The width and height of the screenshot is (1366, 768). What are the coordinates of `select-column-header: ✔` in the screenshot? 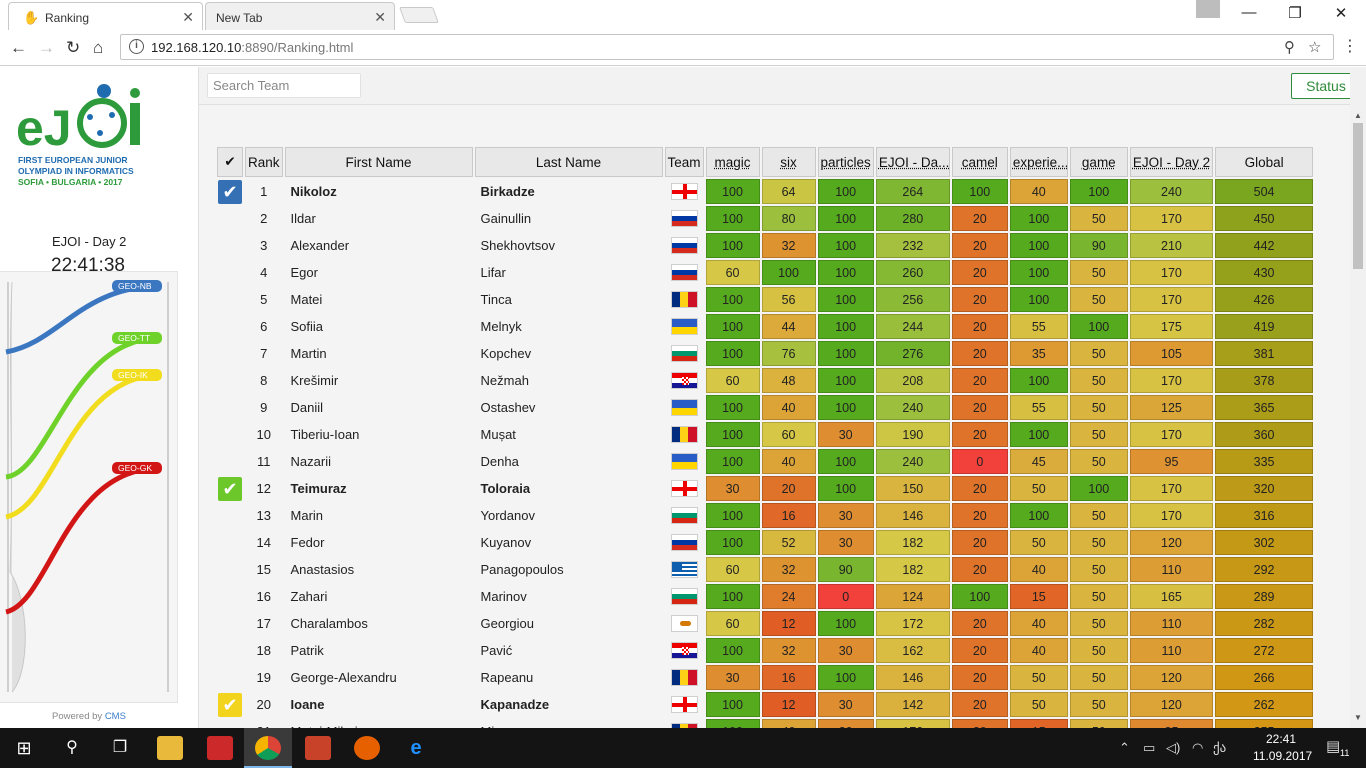 It's located at (230, 162).